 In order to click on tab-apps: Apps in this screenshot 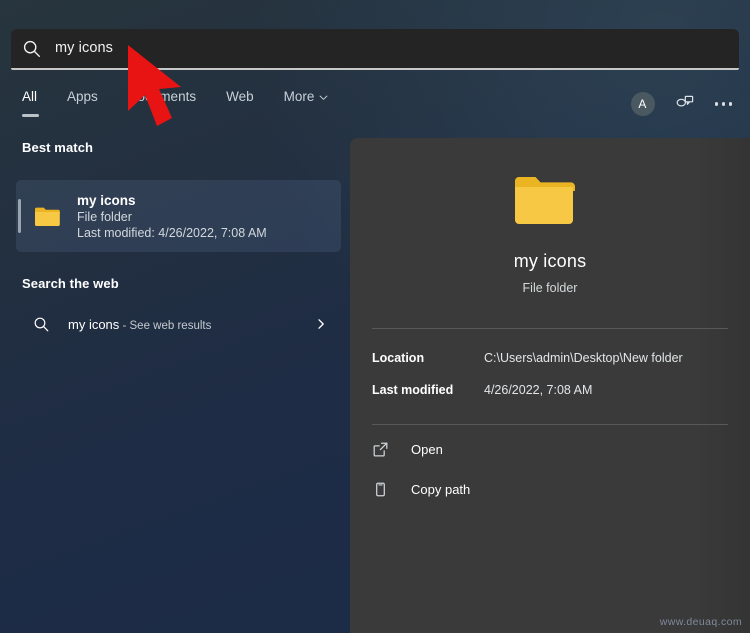, I will do `click(82, 96)`.